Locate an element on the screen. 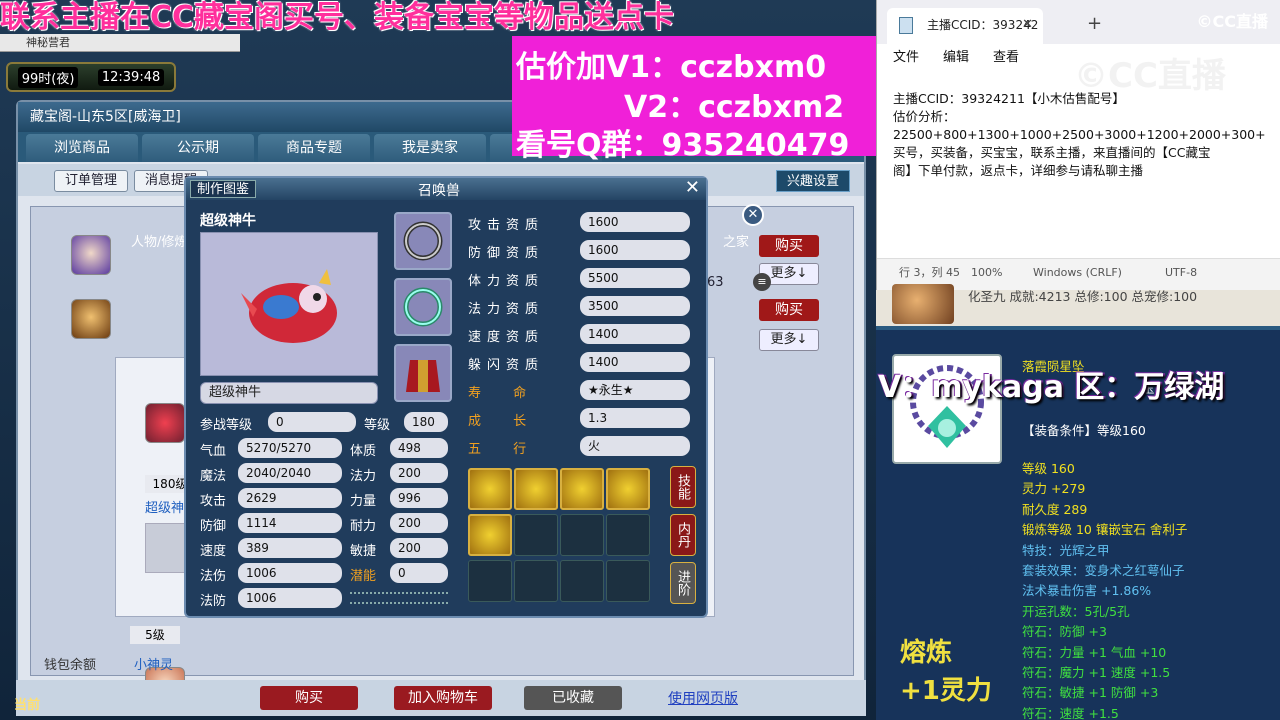 The image size is (1280, 720). status-eol: Windows (CRLF) is located at coordinates (1077, 272).